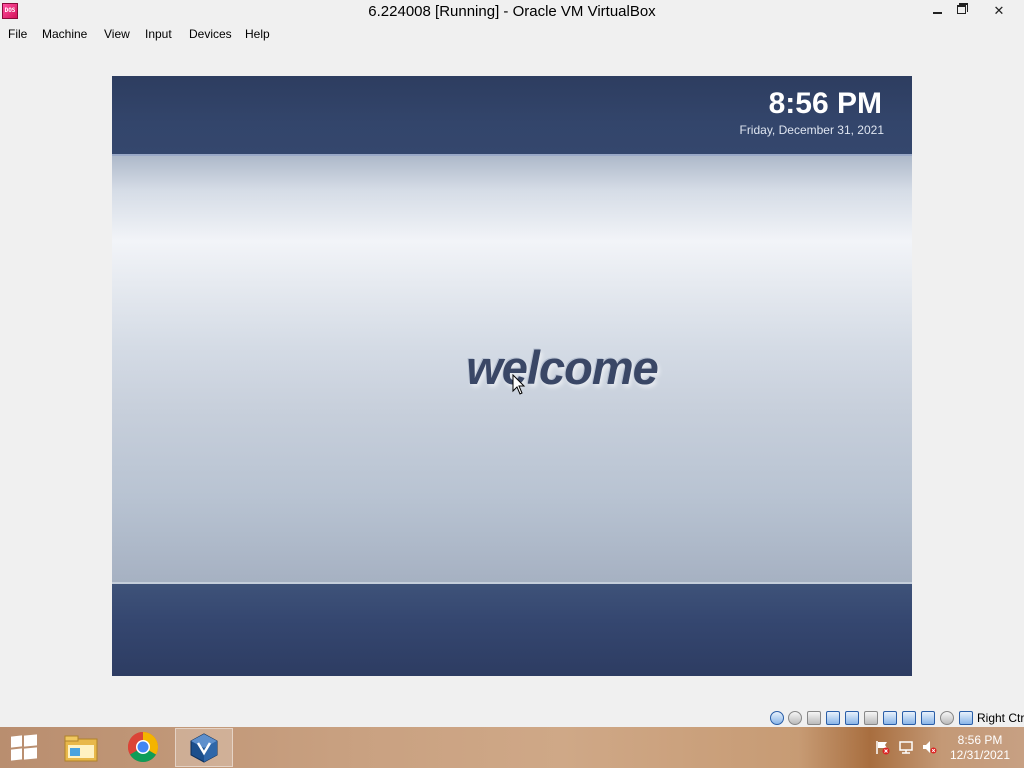 Image resolution: width=1024 pixels, height=768 pixels. I want to click on volume-muted-icon, so click(929, 747).